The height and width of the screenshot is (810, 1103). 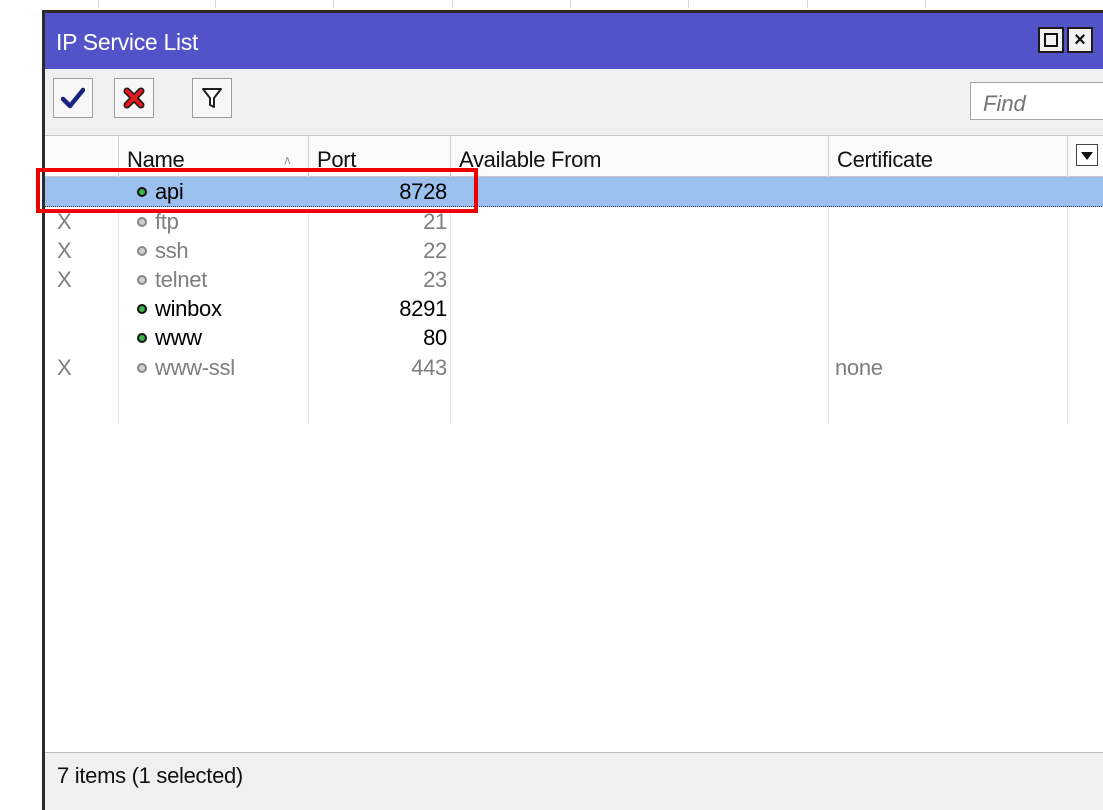 I want to click on enable-button, so click(x=73, y=98).